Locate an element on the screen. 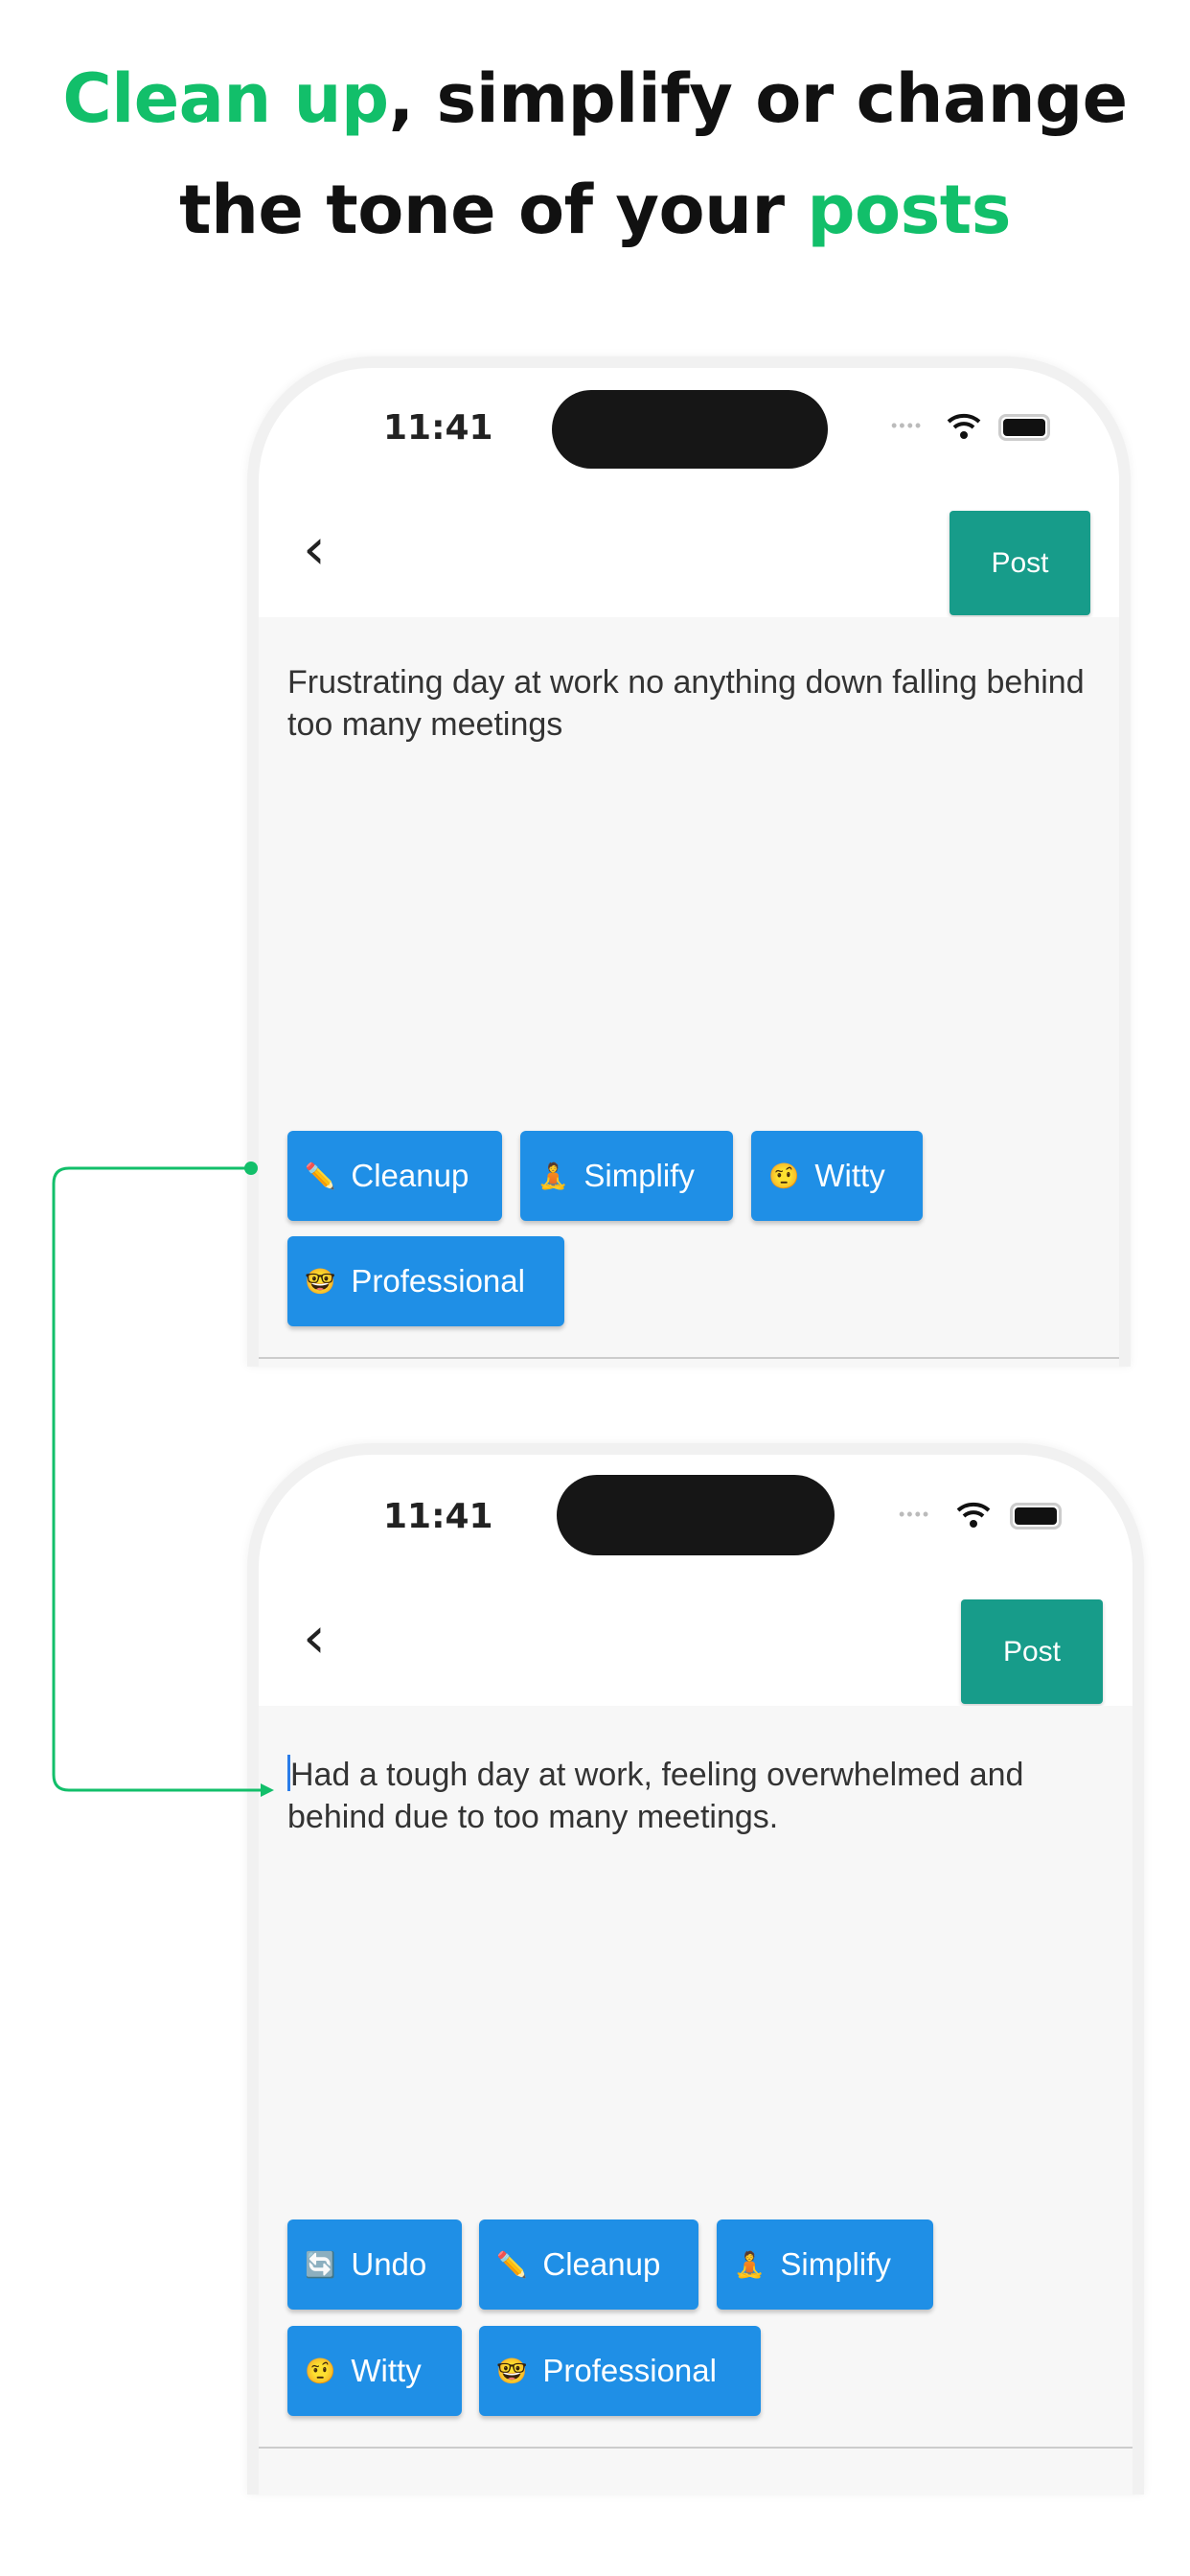  connector-arrow is located at coordinates (163, 1479).